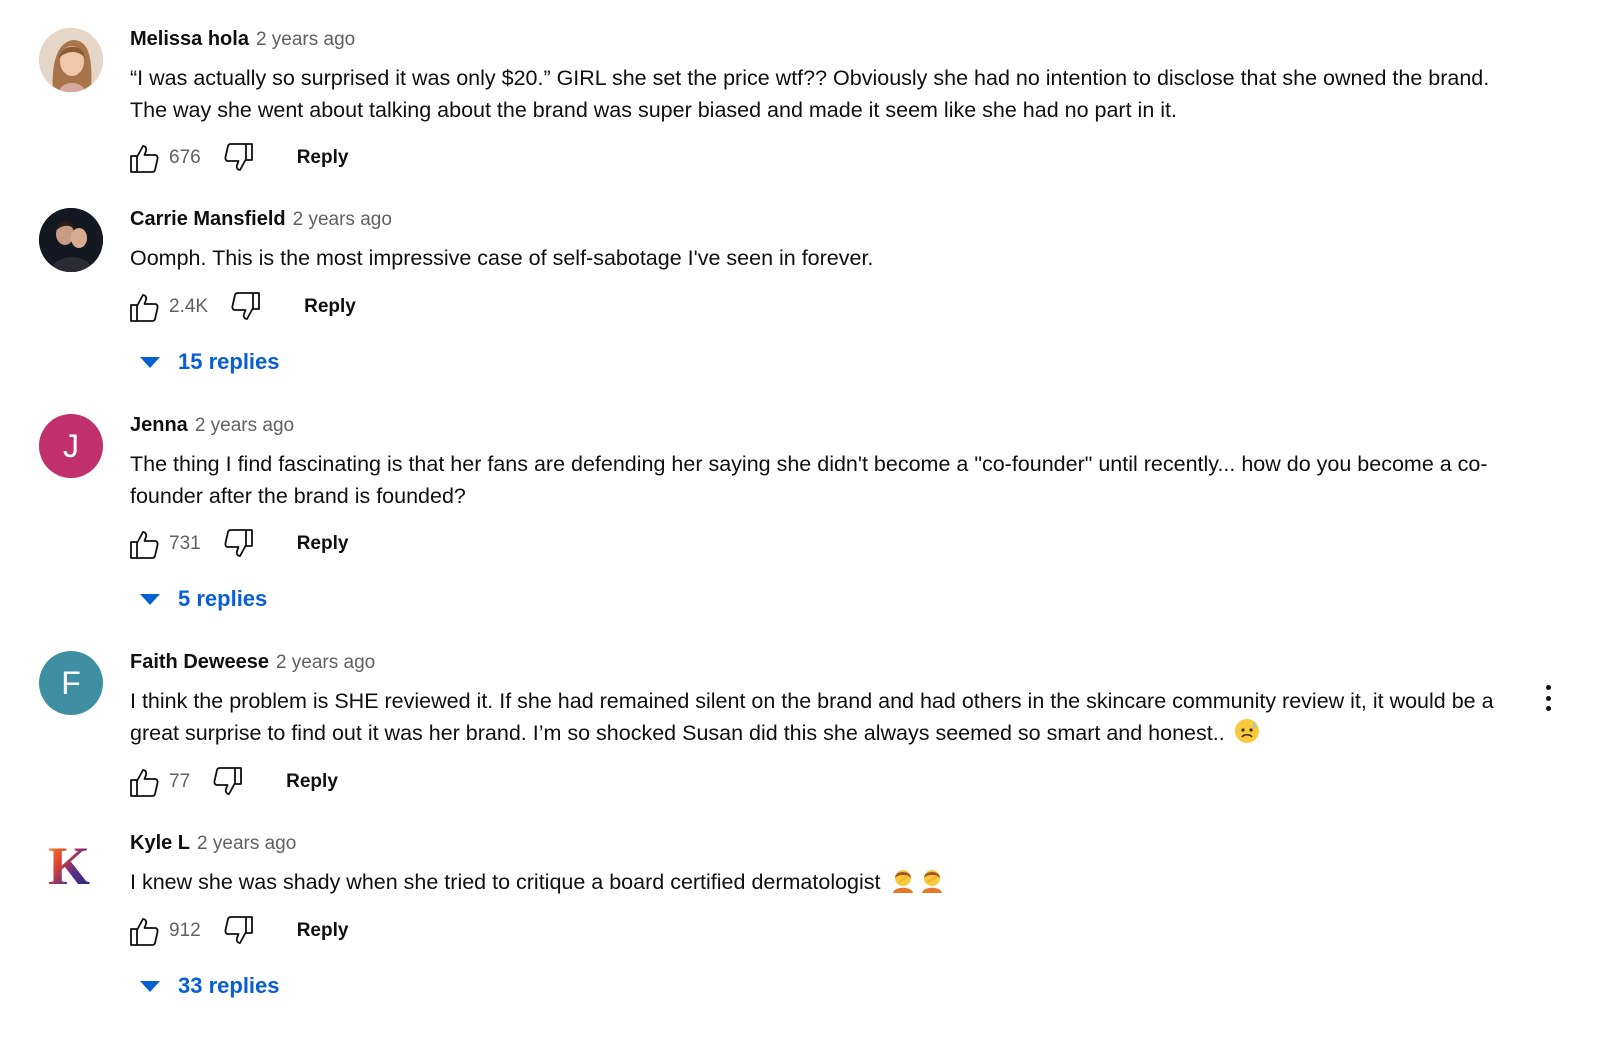  I want to click on avatar-letter: J, so click(71, 446).